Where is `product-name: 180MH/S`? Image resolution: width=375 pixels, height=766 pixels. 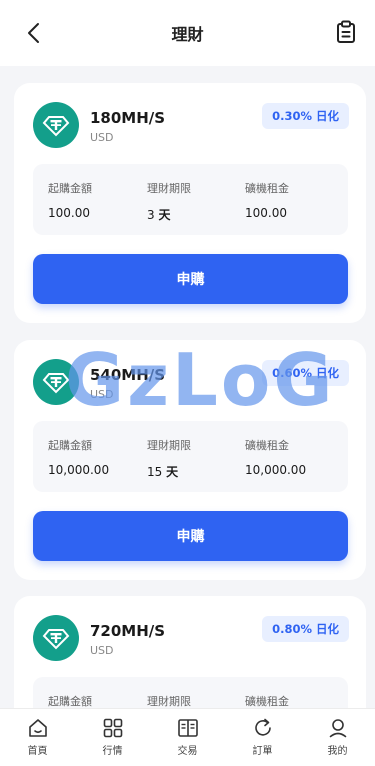 product-name: 180MH/S is located at coordinates (128, 118).